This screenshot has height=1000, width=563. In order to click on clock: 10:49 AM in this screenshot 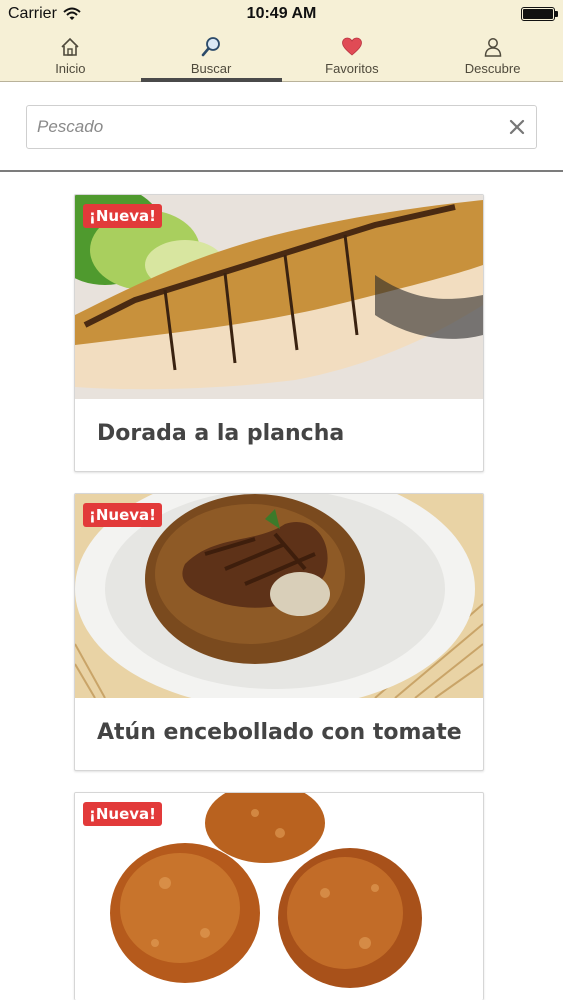, I will do `click(281, 13)`.